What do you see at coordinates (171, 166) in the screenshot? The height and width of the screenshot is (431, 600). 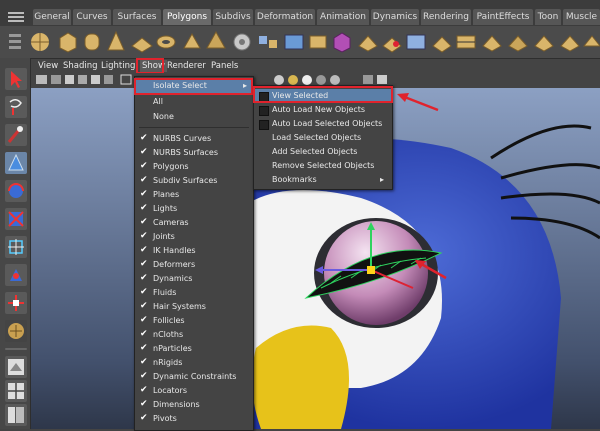 I see `show-item-label: Polygons` at bounding box center [171, 166].